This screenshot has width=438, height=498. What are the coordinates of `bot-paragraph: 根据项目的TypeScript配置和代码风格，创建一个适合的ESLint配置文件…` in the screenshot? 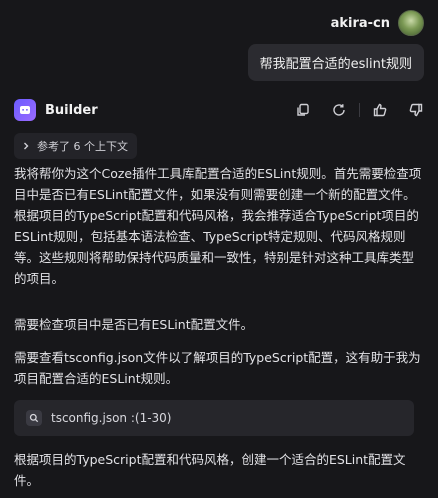 It's located at (210, 470).